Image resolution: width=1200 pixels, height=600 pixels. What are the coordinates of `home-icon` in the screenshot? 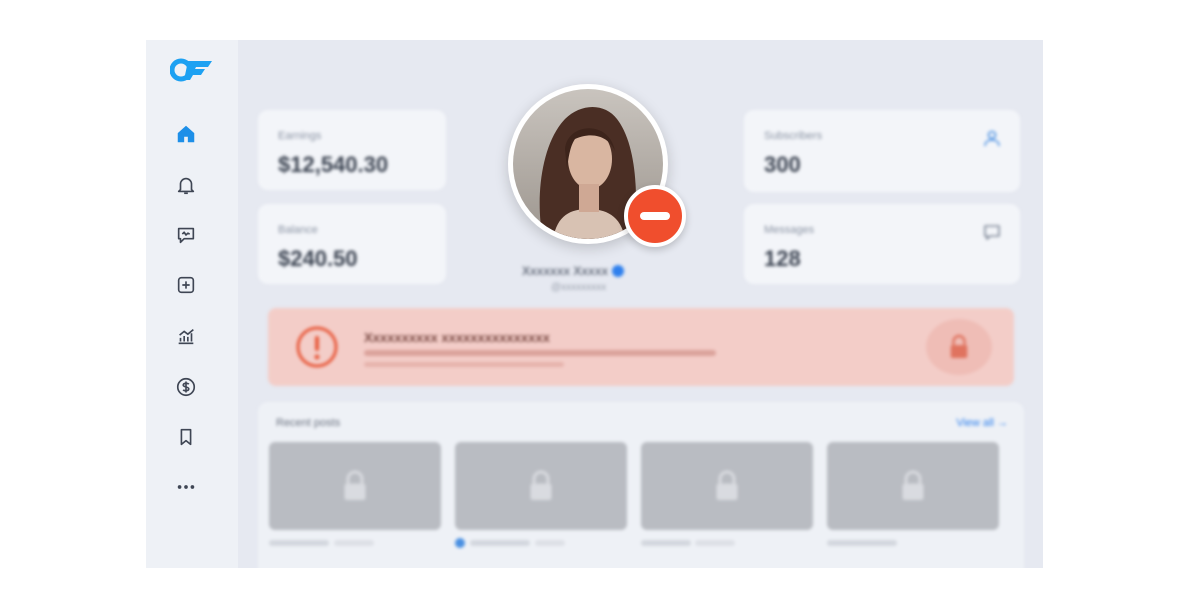 It's located at (186, 134).